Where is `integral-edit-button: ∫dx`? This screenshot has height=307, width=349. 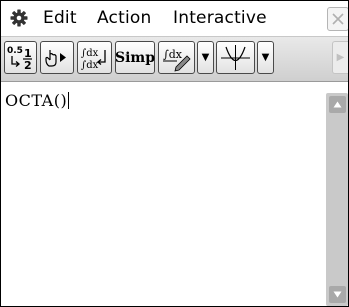 integral-edit-button: ∫dx is located at coordinates (176, 57).